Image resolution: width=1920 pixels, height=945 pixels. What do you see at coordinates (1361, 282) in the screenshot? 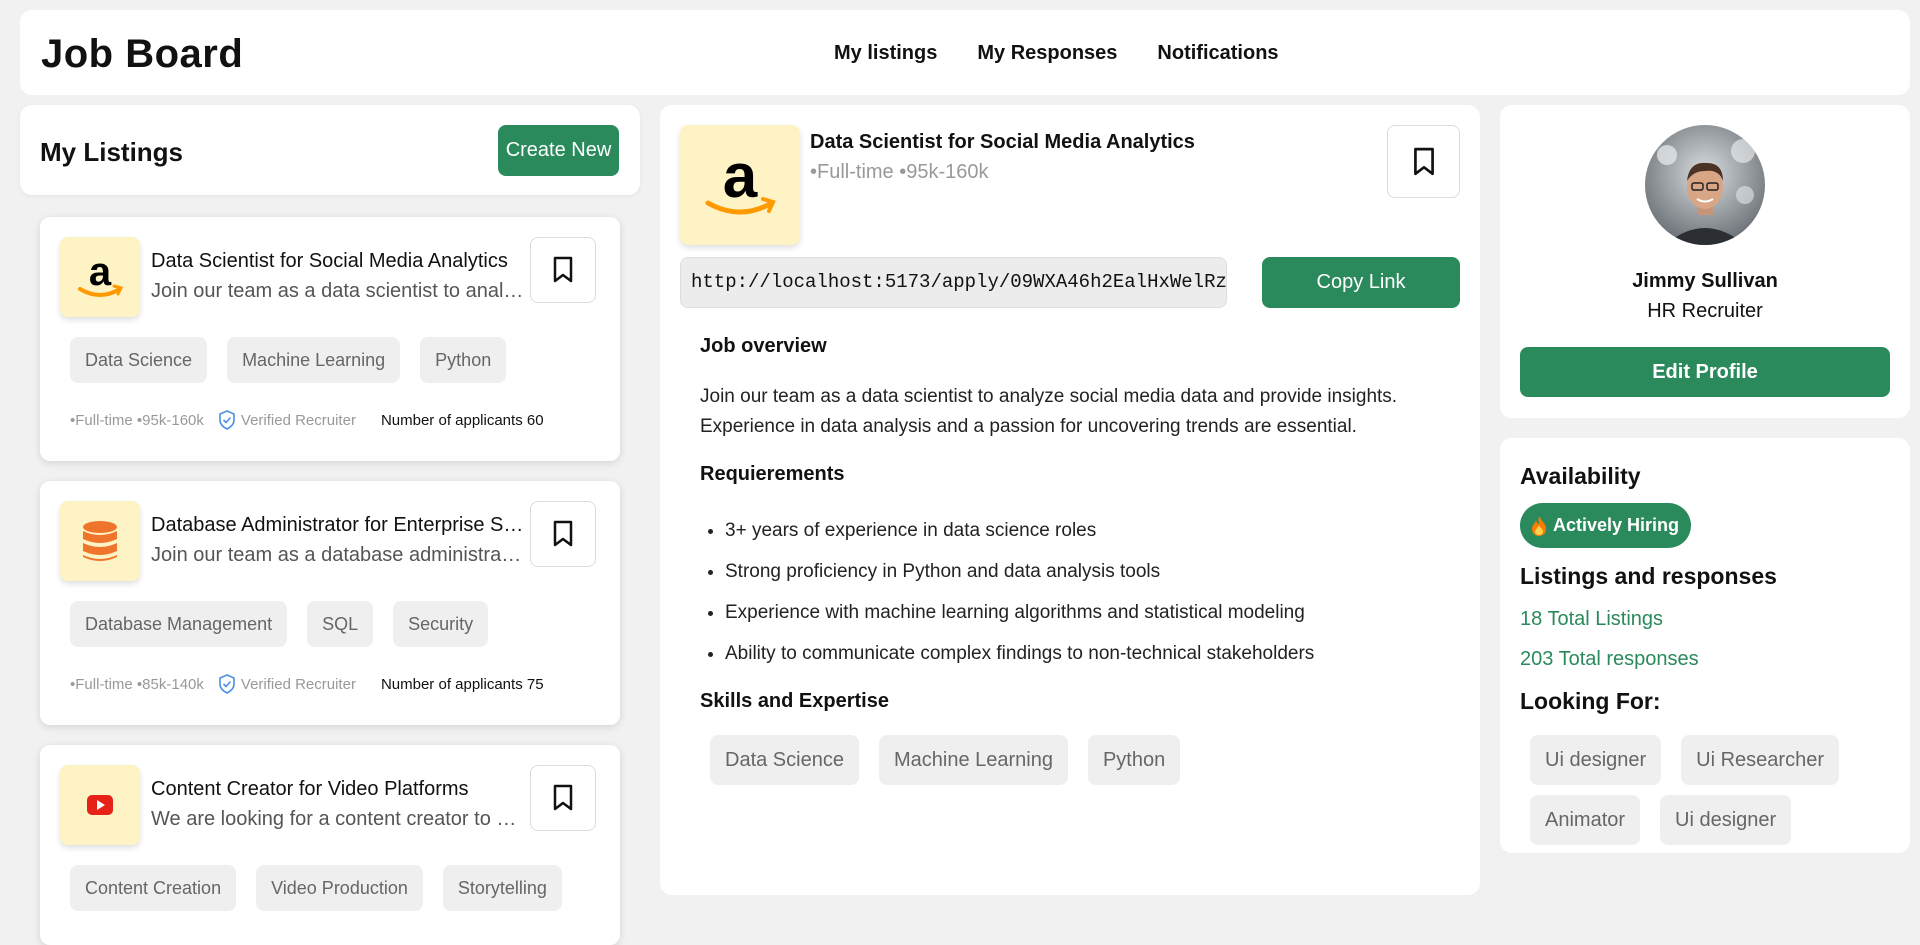
I see `copy-link-button: Copy Link` at bounding box center [1361, 282].